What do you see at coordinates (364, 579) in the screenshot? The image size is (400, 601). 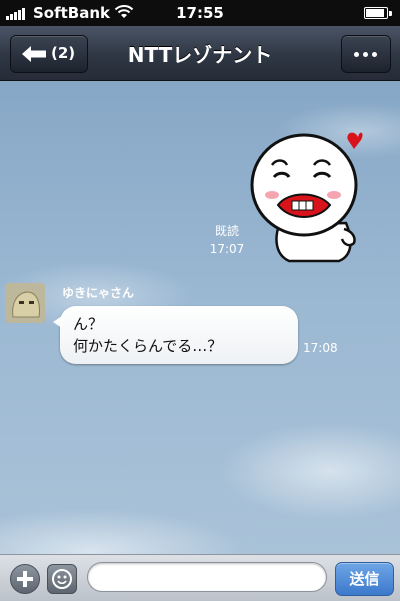 I see `send-button: 送信` at bounding box center [364, 579].